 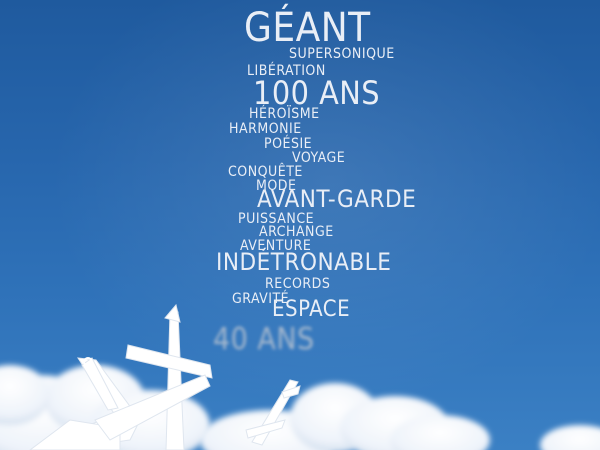 I want to click on aircraft-silhouettes, so click(x=165, y=376).